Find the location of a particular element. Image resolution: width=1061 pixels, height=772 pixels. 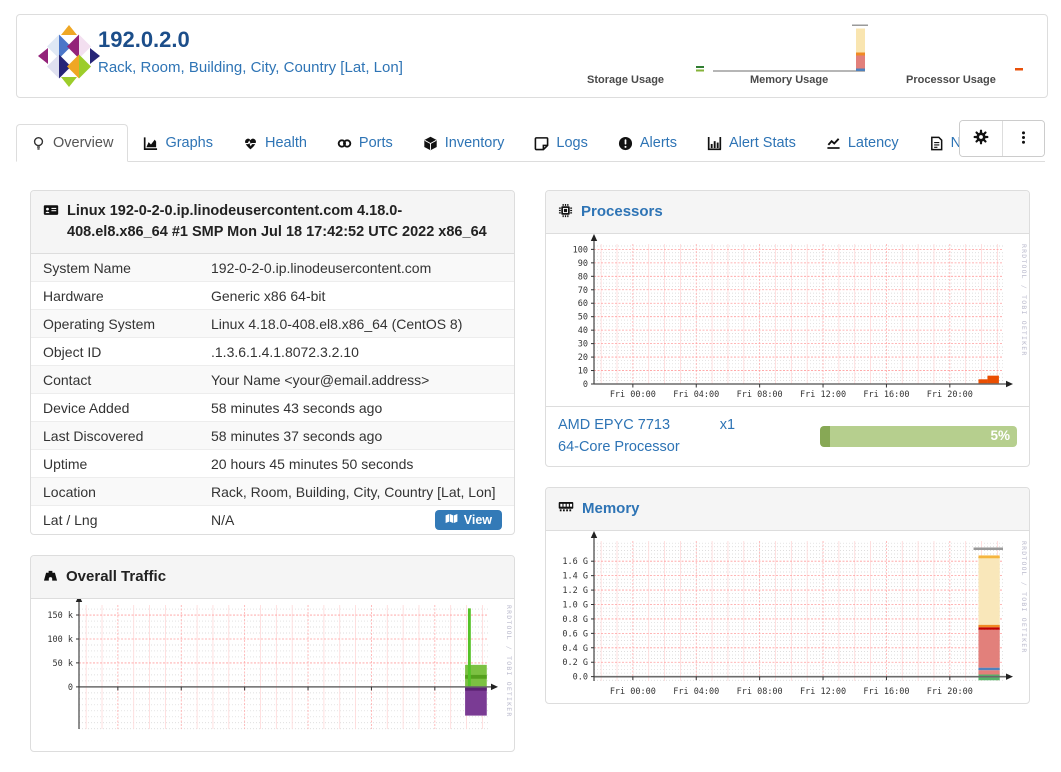

row-label: Device Added is located at coordinates (86, 407).